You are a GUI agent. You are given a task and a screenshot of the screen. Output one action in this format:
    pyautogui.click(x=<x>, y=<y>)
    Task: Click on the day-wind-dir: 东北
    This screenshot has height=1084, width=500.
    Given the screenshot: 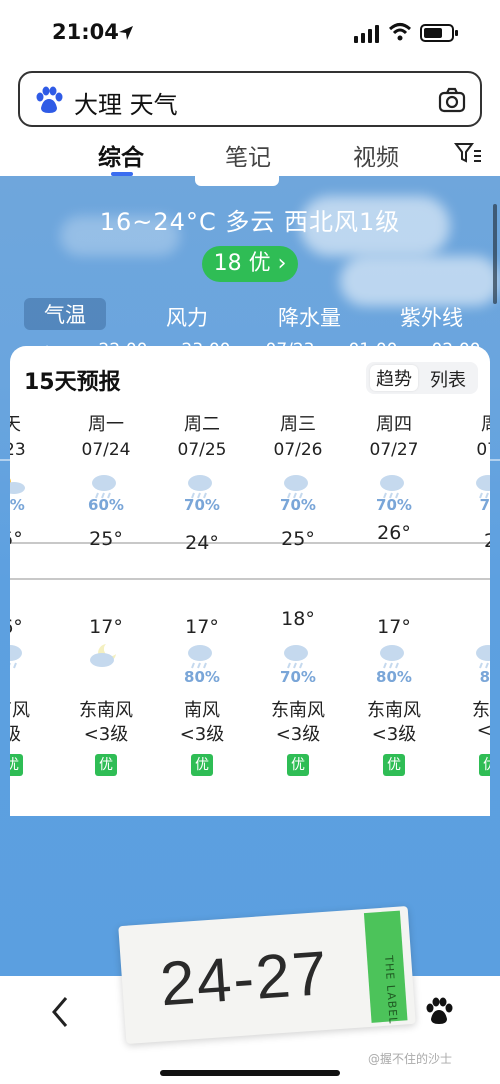 What is the action you would take?
    pyautogui.click(x=481, y=710)
    